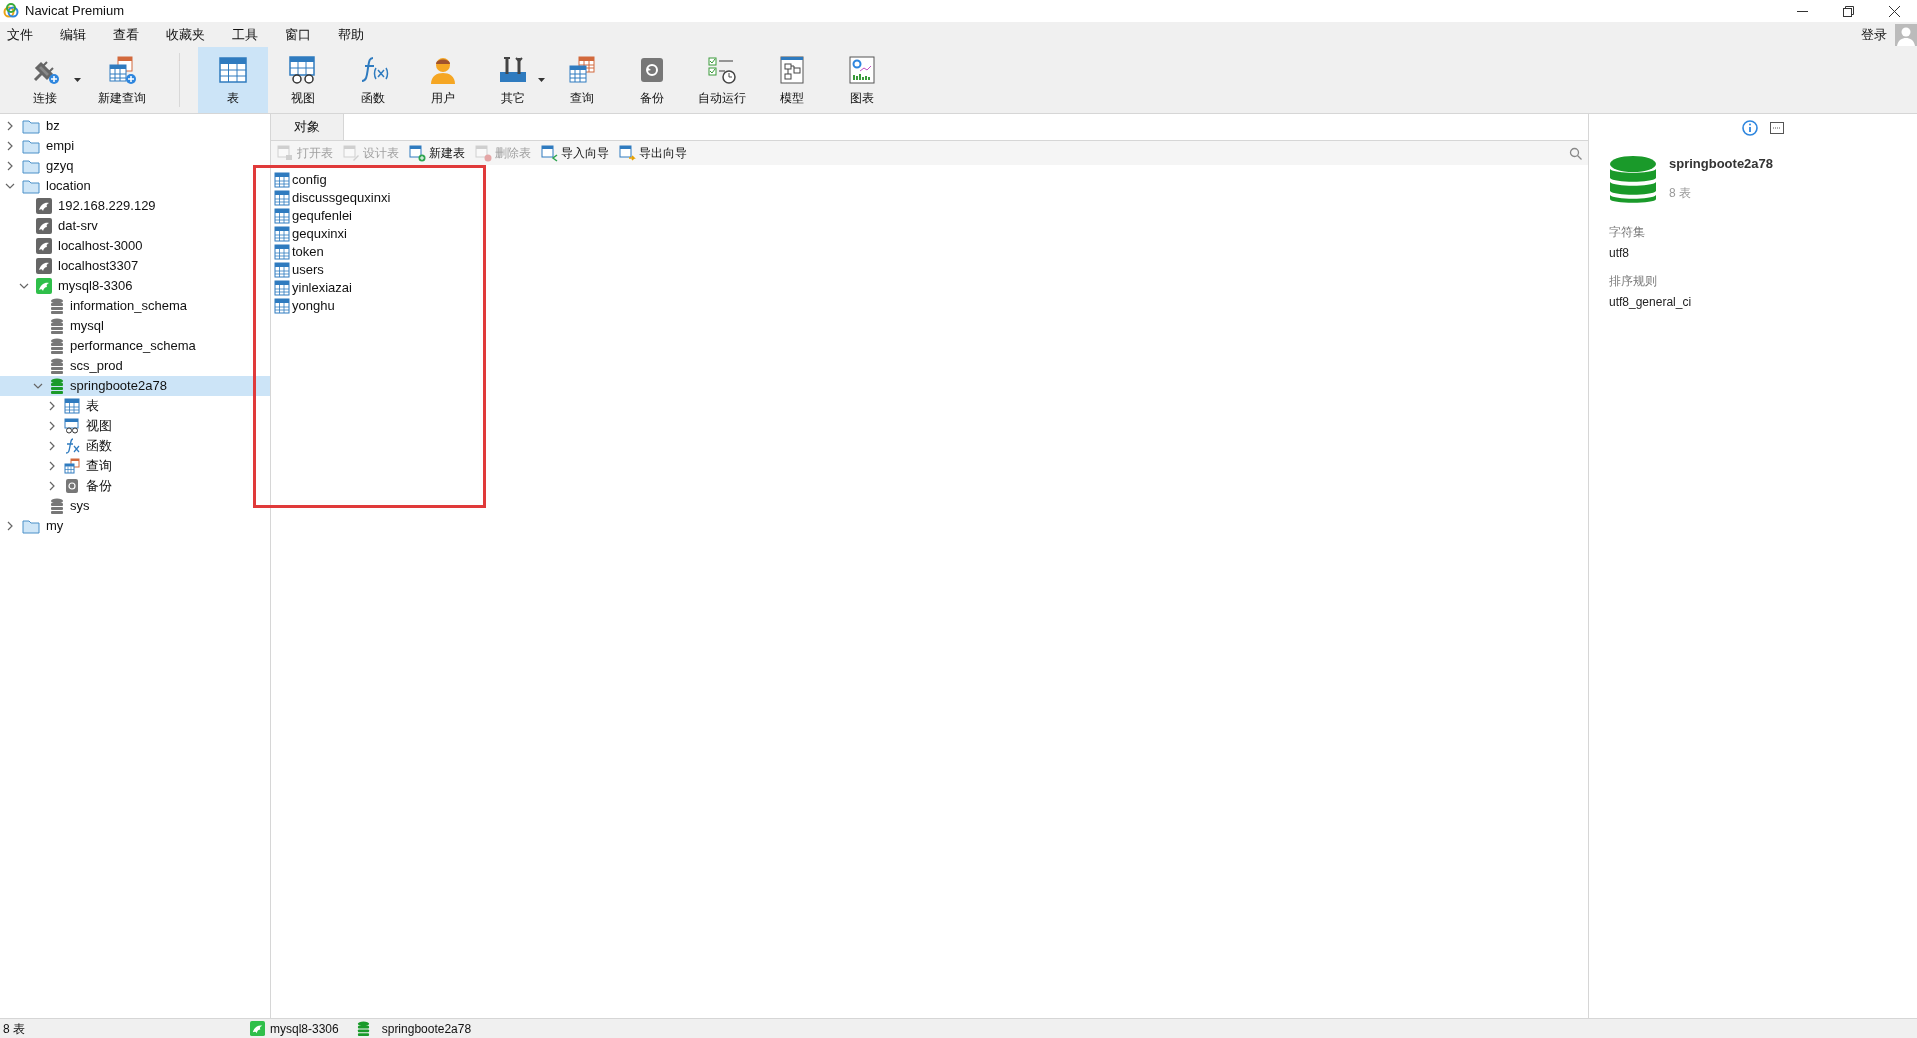 The height and width of the screenshot is (1038, 1917). What do you see at coordinates (575, 153) in the screenshot?
I see `object-action-button: 导入向导` at bounding box center [575, 153].